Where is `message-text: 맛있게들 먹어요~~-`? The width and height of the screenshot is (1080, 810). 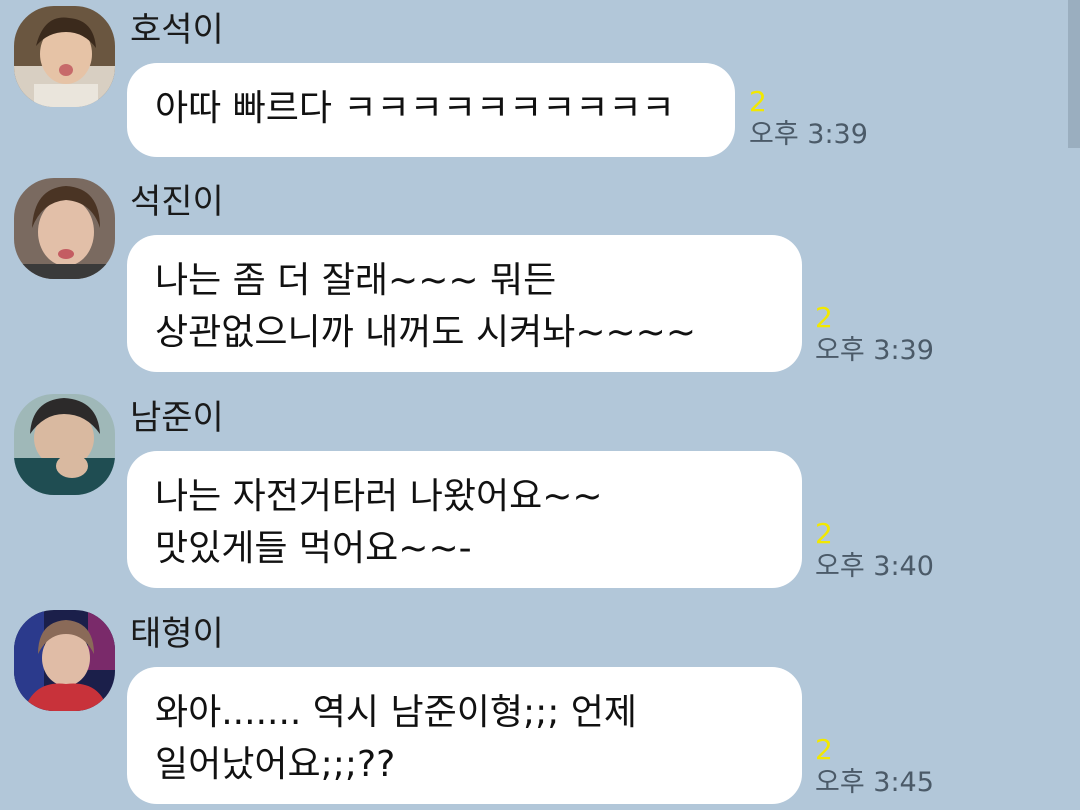 message-text: 맛있게들 먹어요~~- is located at coordinates (313, 548).